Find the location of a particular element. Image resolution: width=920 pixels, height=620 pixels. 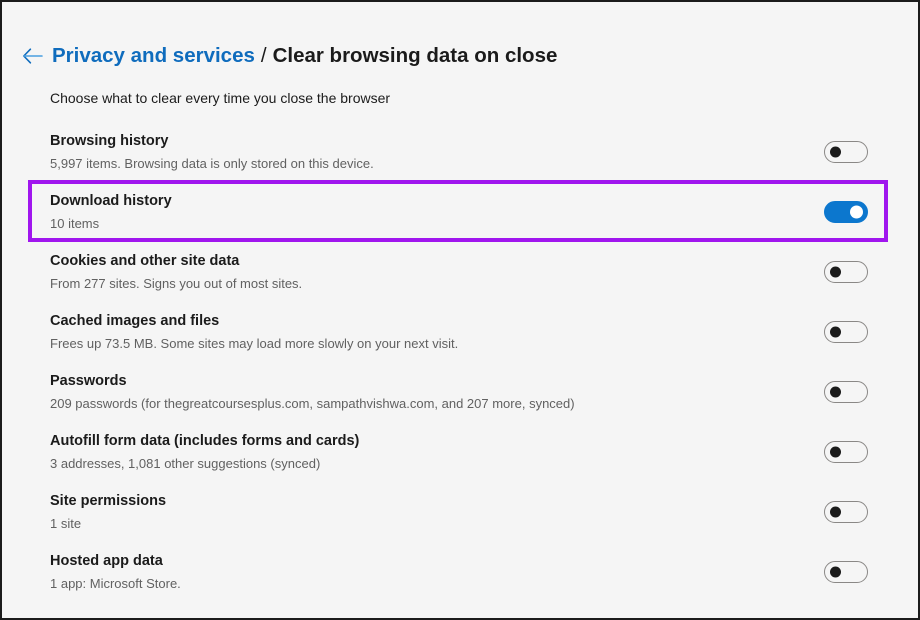

setting-title: Cookies and other site data is located at coordinates (145, 261).